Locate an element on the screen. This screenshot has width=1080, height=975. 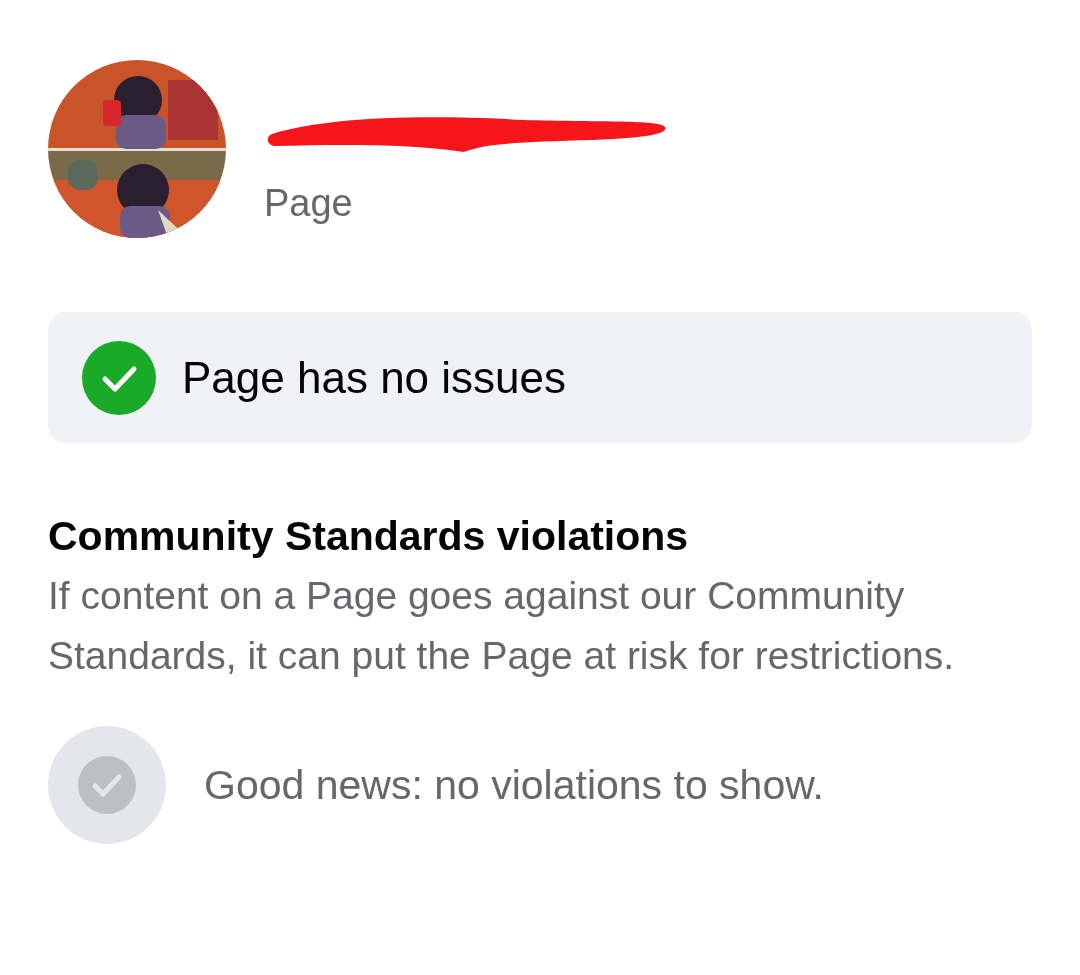
page-category: Page is located at coordinates (309, 203).